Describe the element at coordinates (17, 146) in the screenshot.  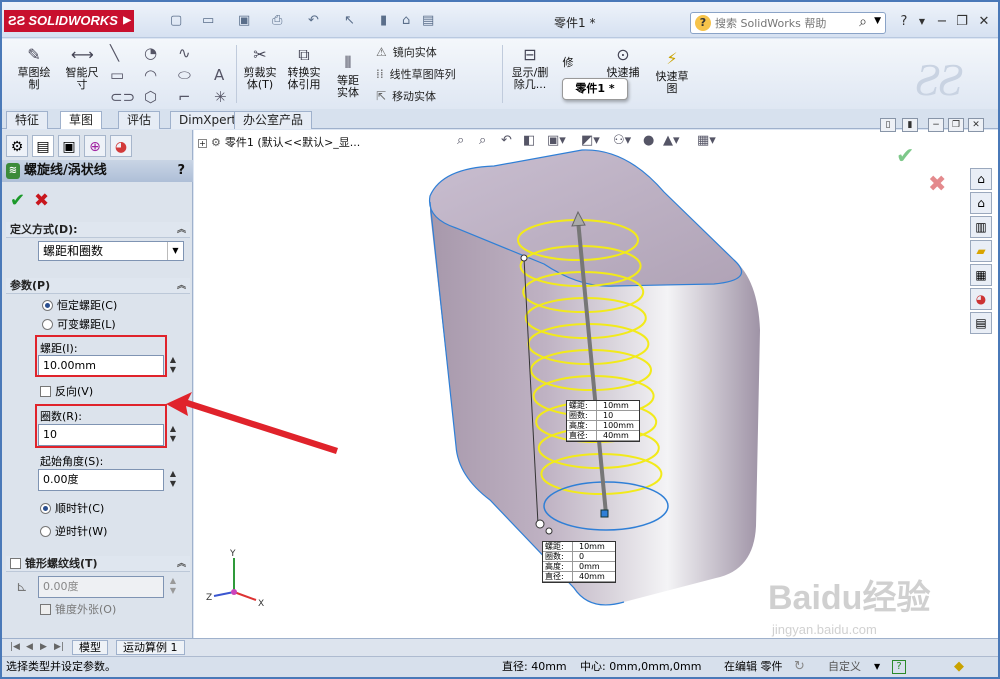
I see `feature-manager-icon: ⚙` at that location.